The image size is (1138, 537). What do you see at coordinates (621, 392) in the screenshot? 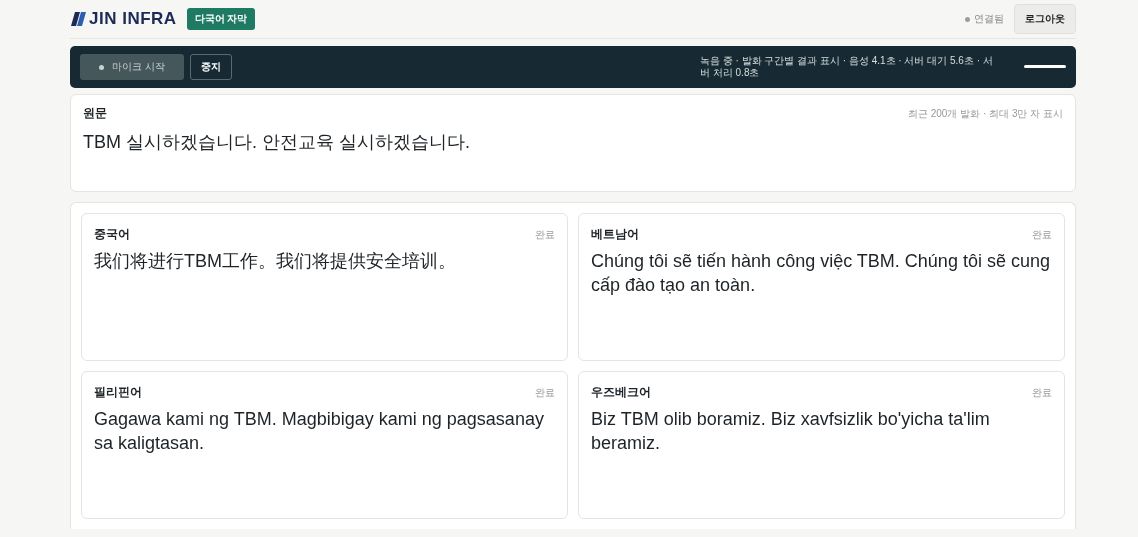
I see `language-title: 우즈베크어` at bounding box center [621, 392].